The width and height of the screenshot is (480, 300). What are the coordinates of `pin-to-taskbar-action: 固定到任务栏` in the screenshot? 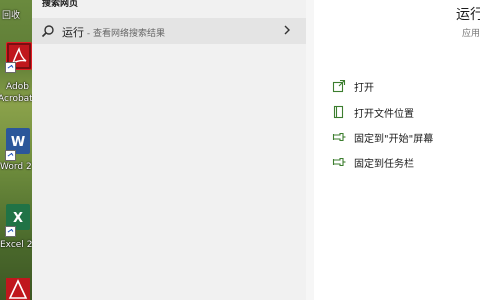 It's located at (402, 162).